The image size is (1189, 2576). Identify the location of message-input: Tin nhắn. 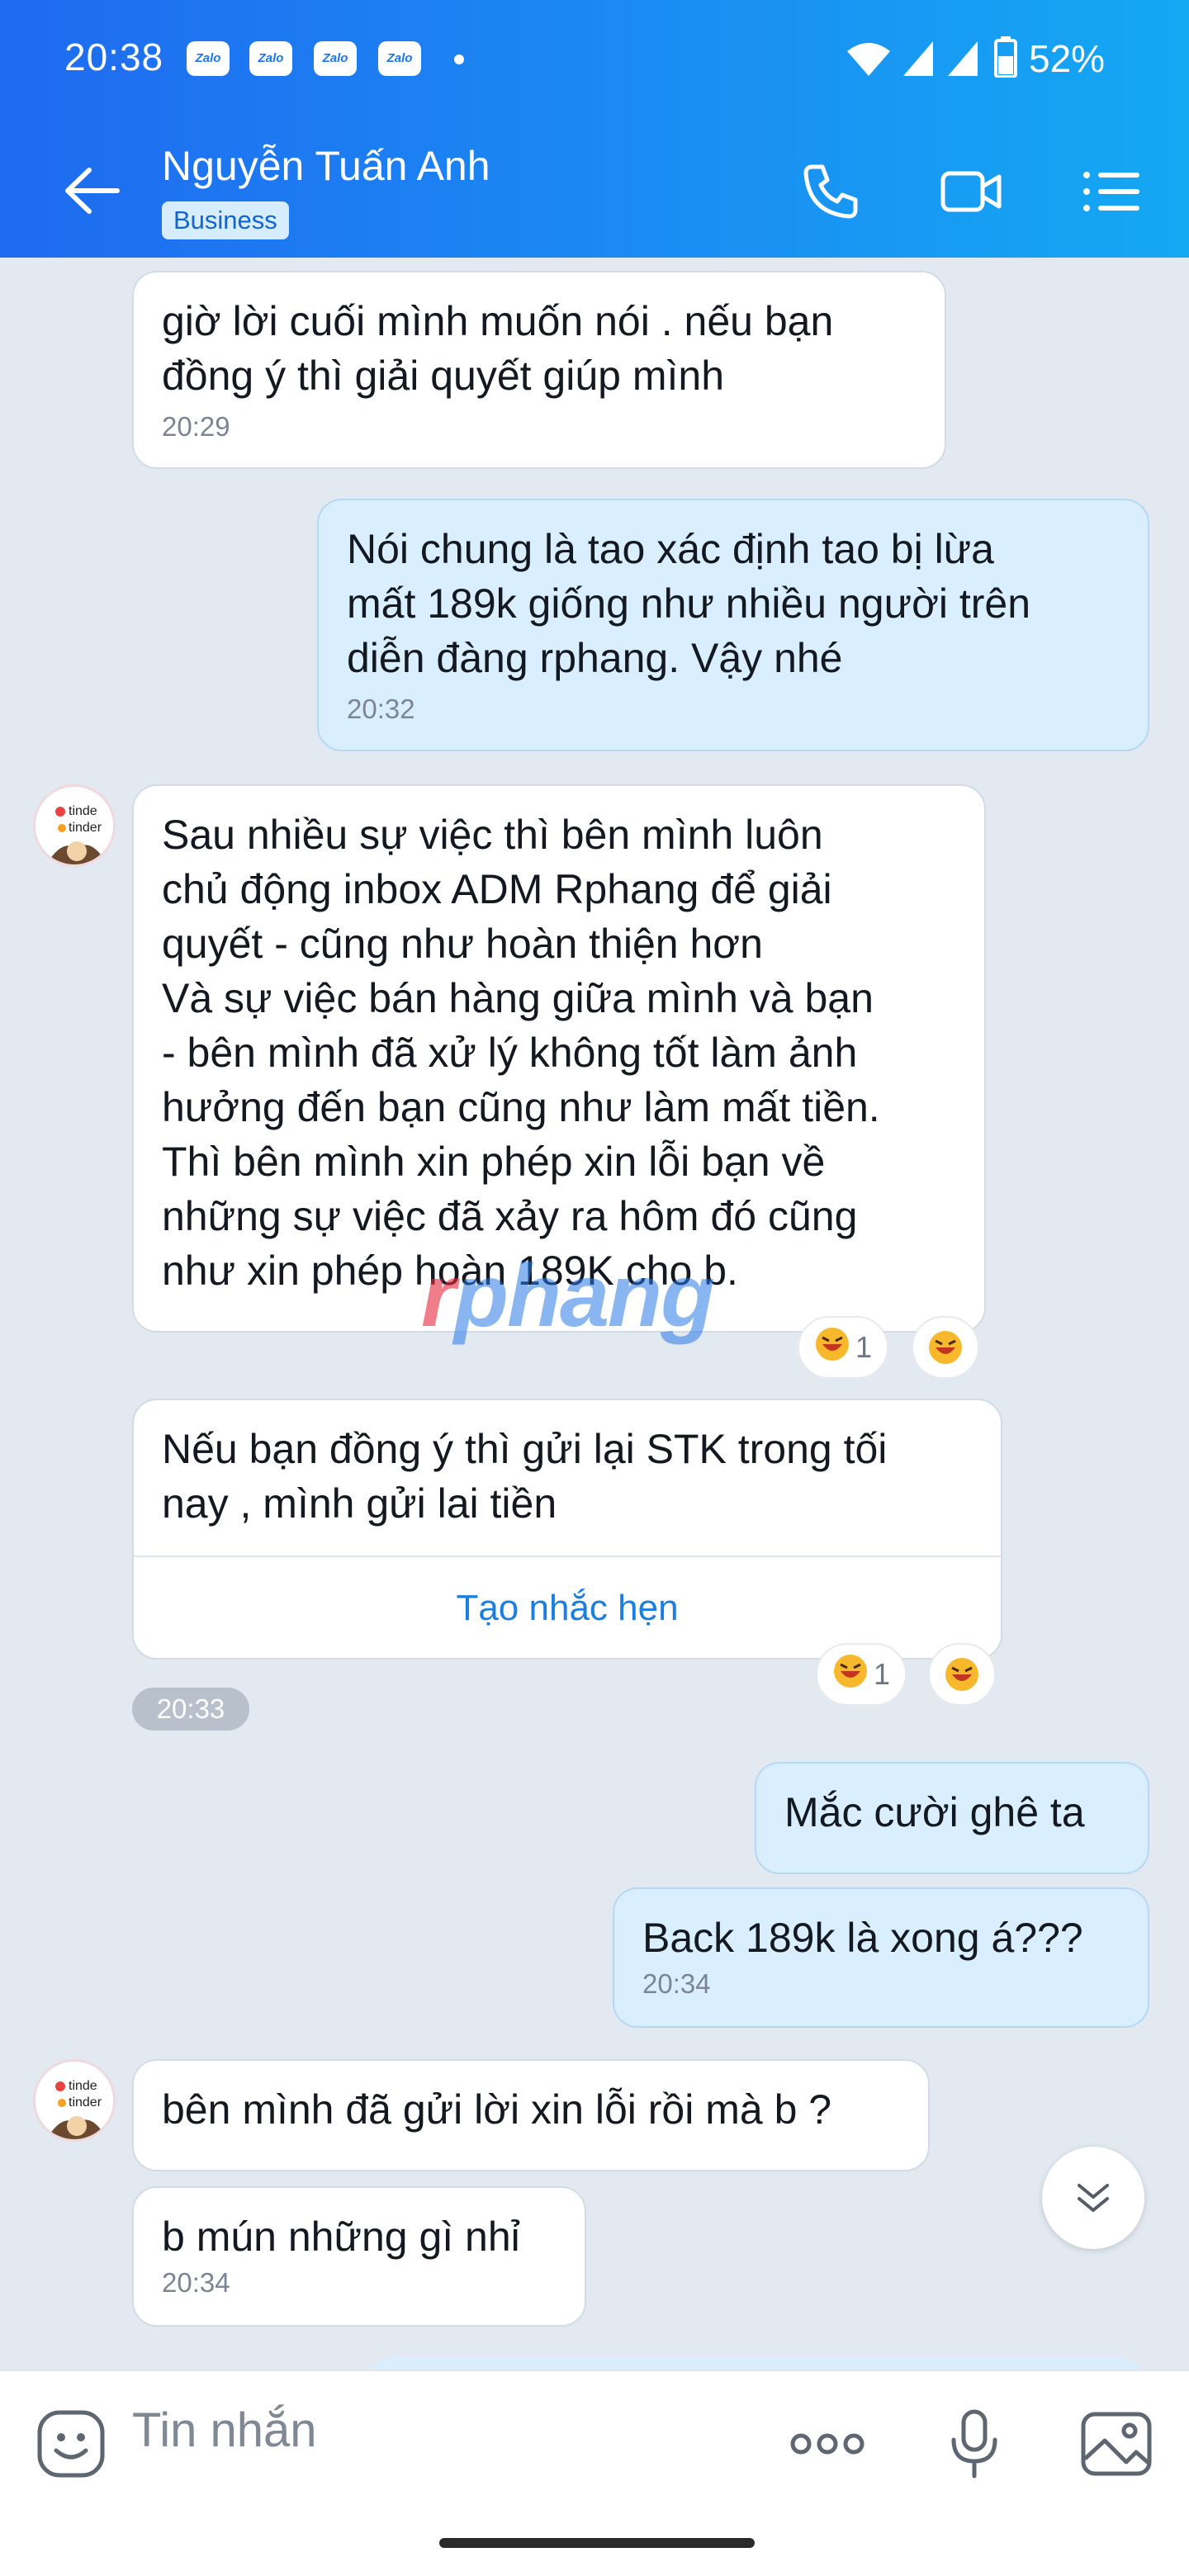
(224, 2430).